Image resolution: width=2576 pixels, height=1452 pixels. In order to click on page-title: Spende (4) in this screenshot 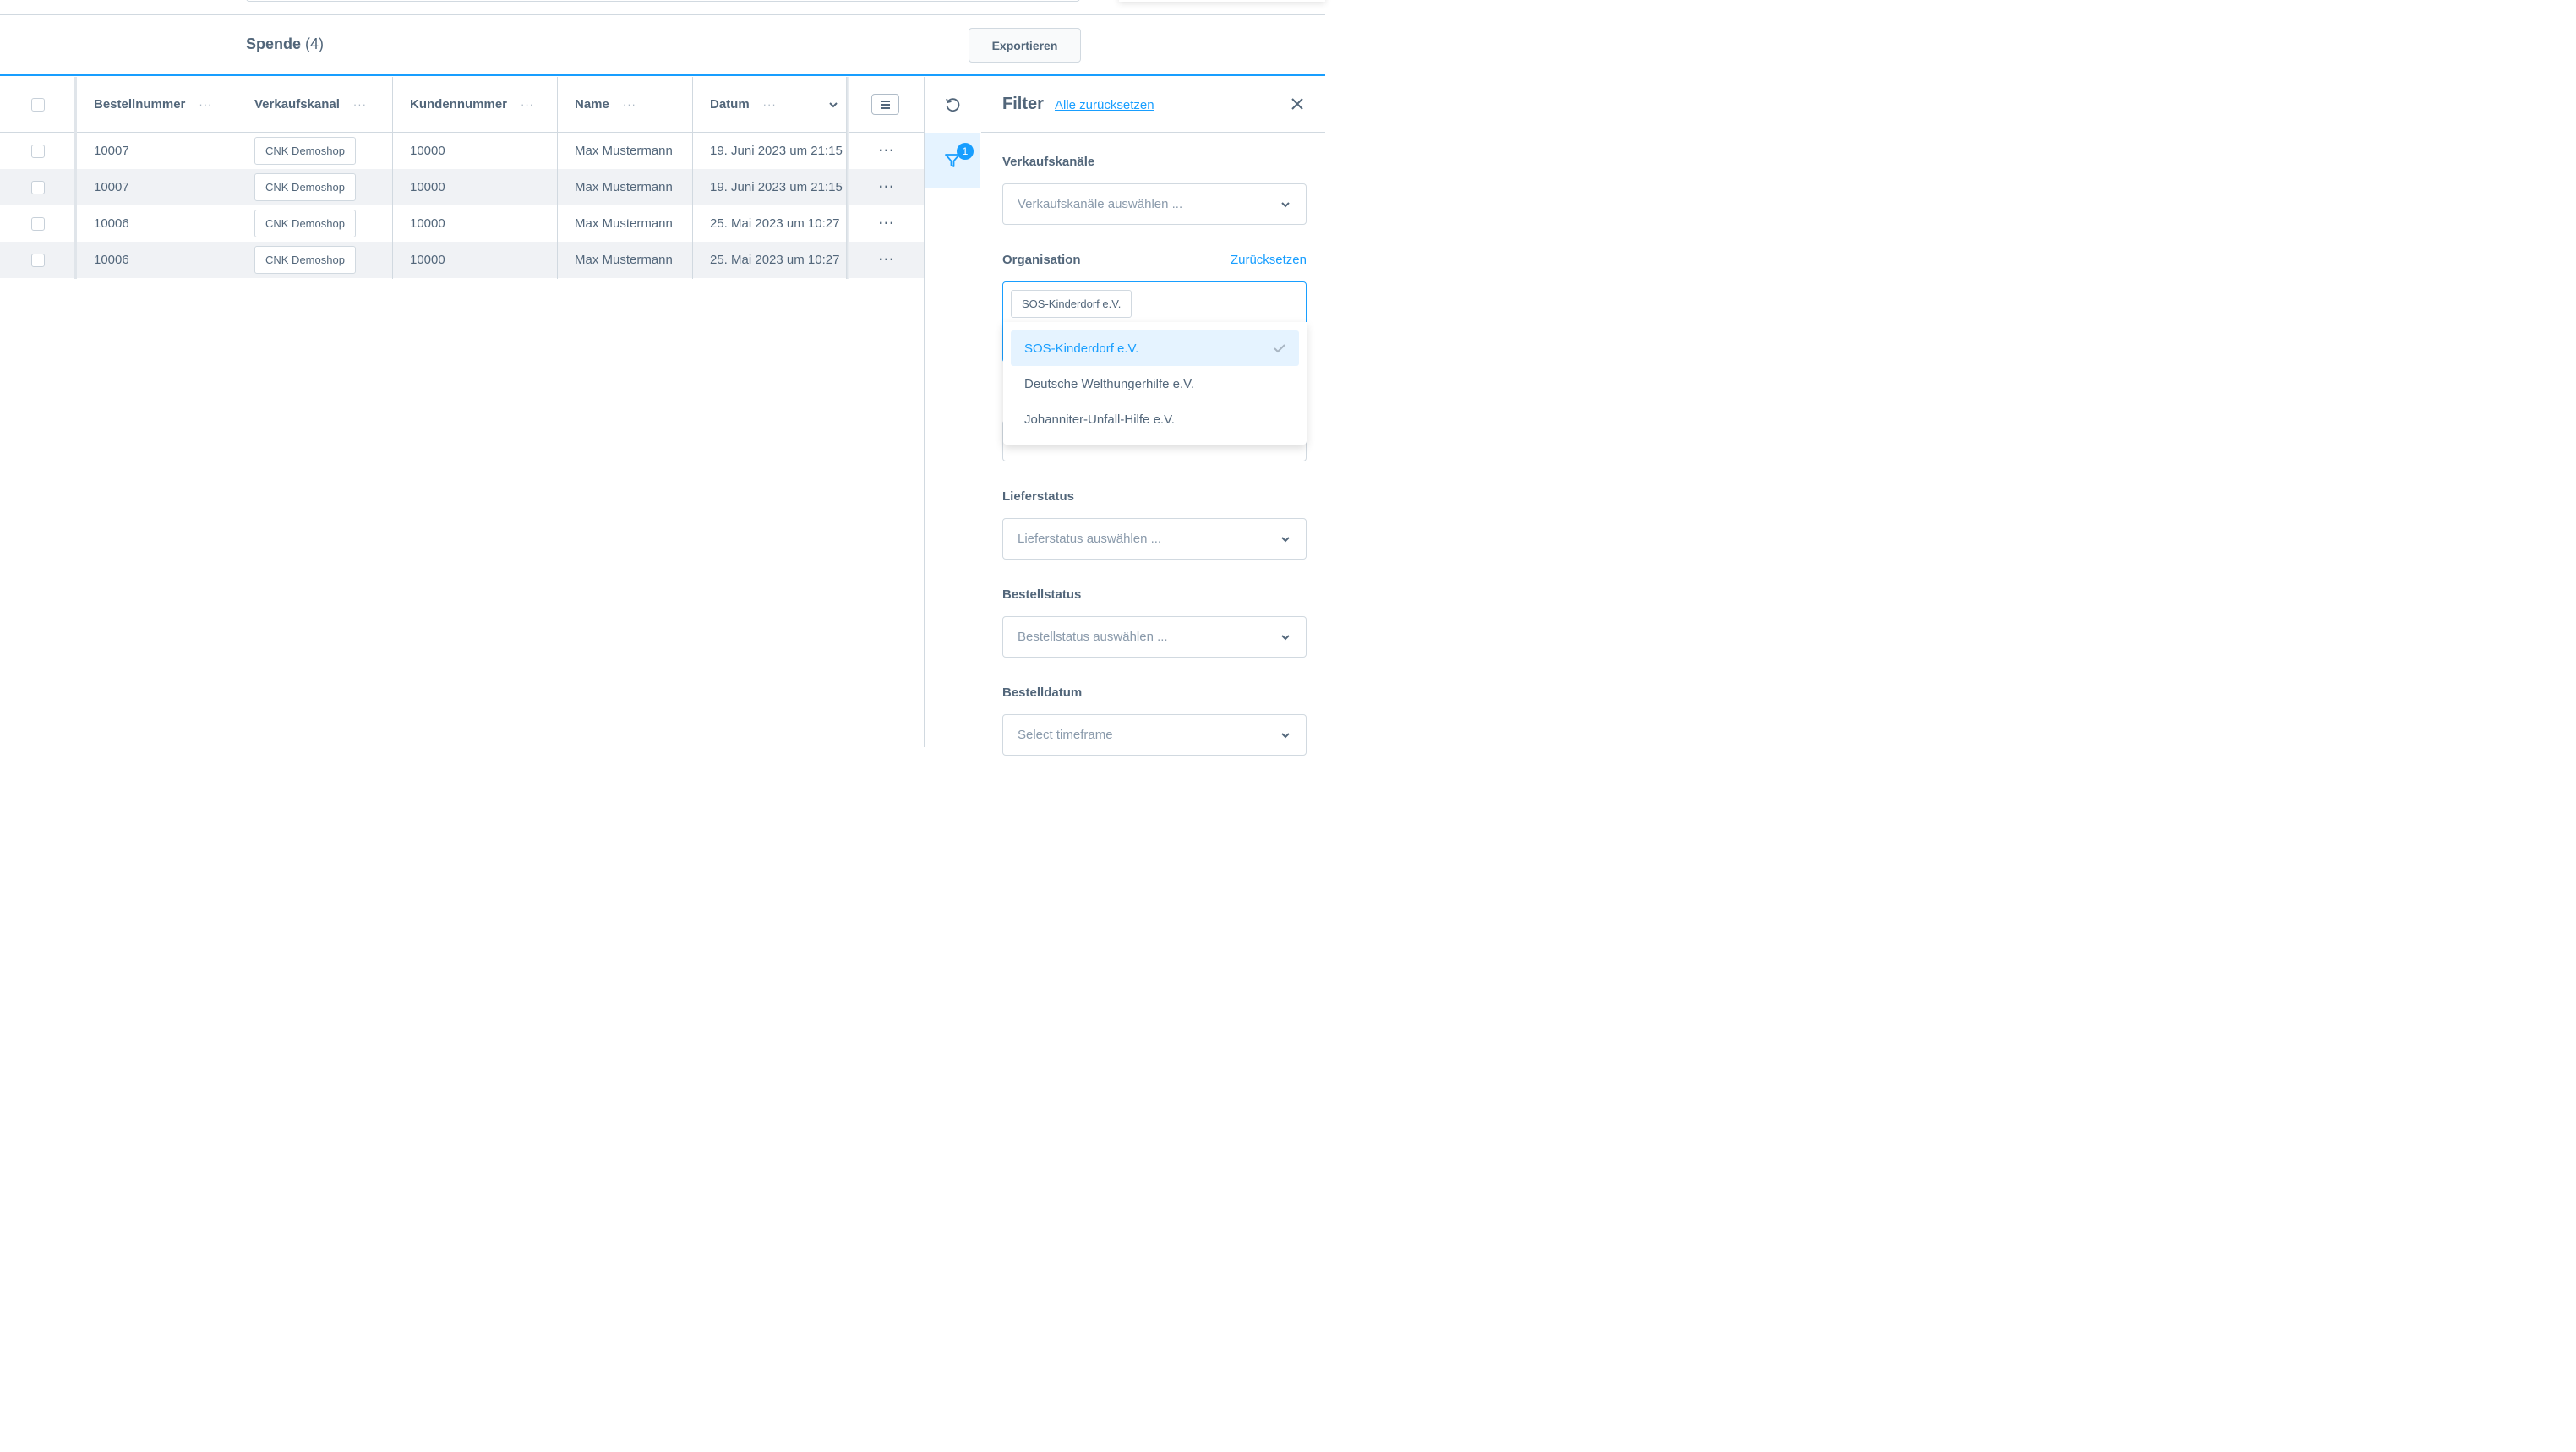, I will do `click(285, 44)`.